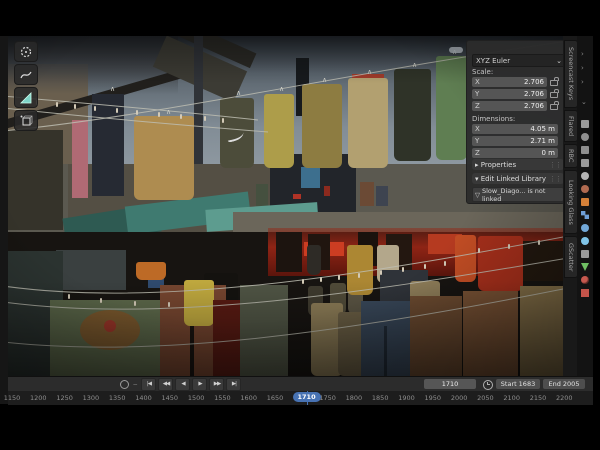 The height and width of the screenshot is (450, 600). What do you see at coordinates (433, 398) in the screenshot?
I see `frame-tick-label: 1950` at bounding box center [433, 398].